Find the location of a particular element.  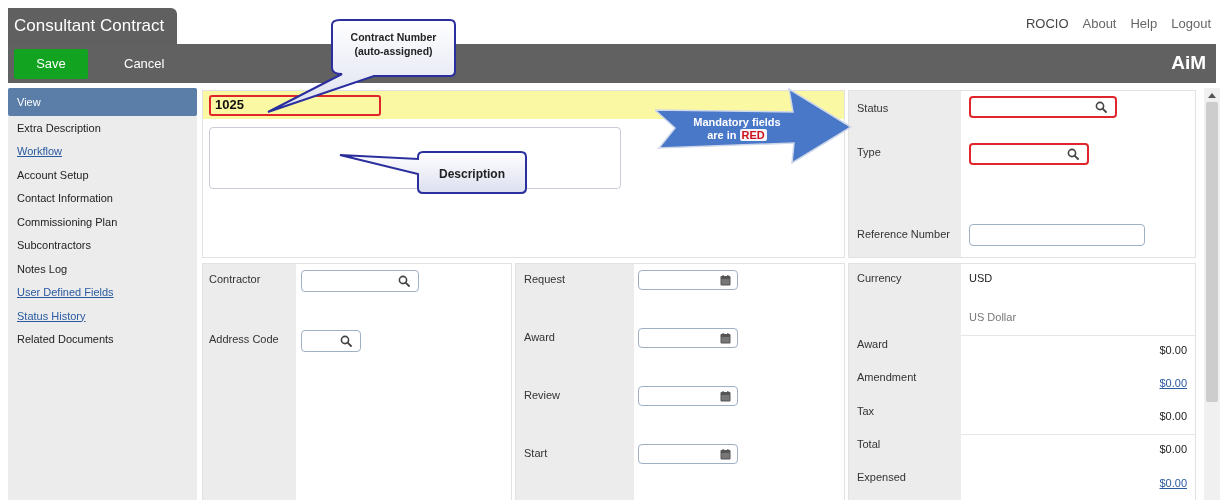

field-label: Tax is located at coordinates (866, 410).